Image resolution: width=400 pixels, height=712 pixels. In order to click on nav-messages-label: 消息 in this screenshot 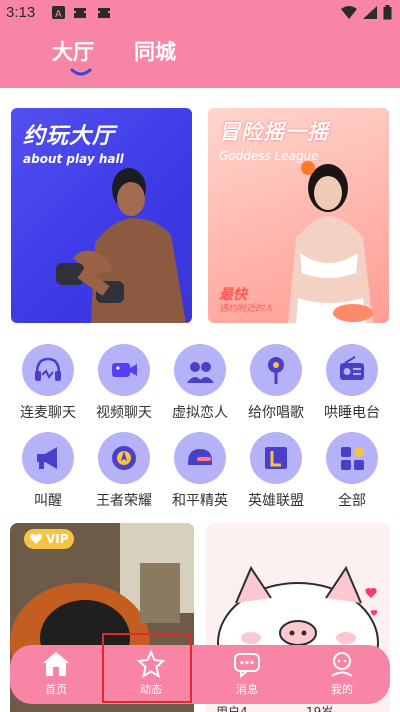, I will do `click(247, 689)`.